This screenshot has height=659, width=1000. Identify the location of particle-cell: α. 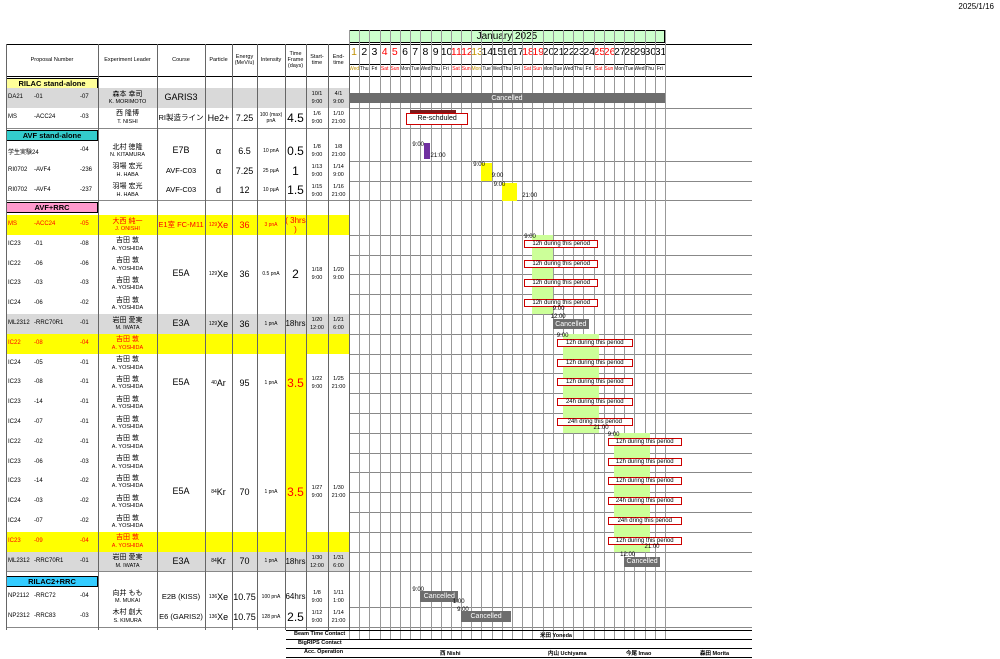
(218, 170).